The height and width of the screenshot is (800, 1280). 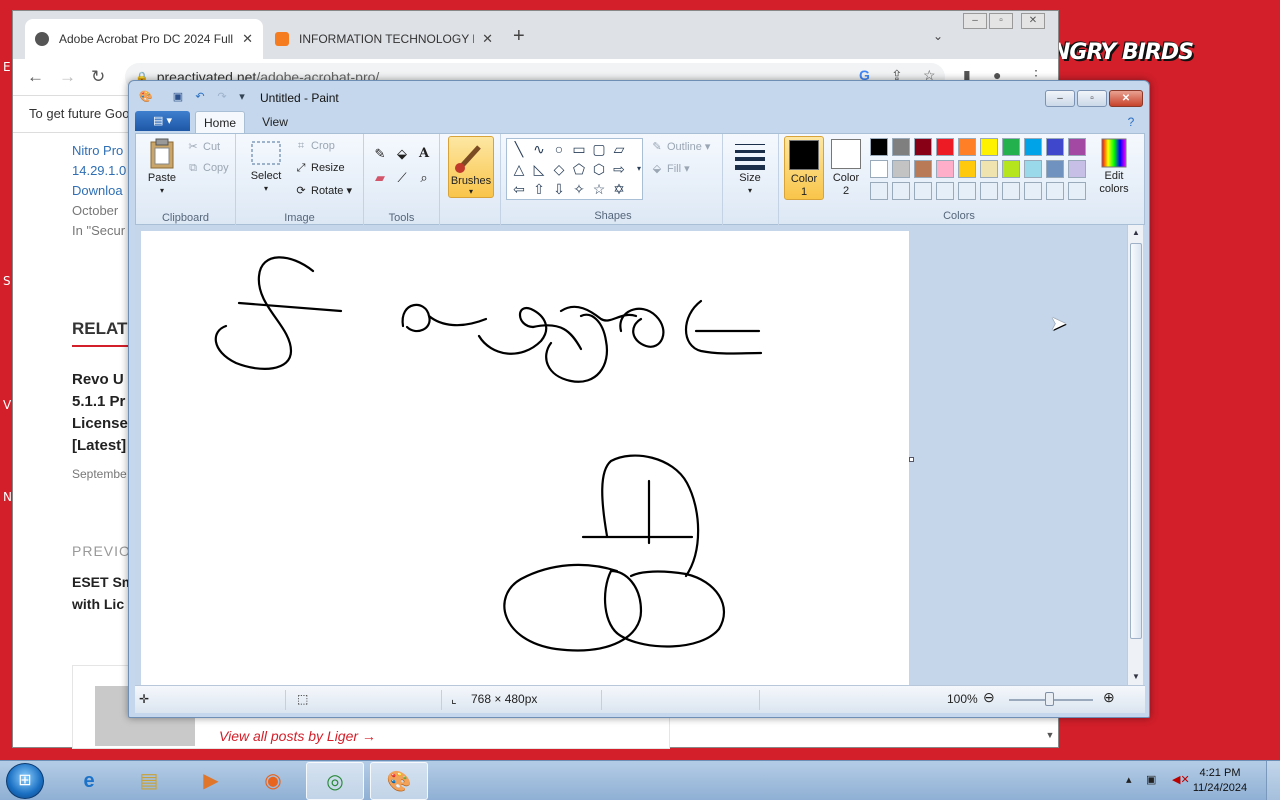 What do you see at coordinates (579, 189) in the screenshot?
I see `four-point-star-icon: ✧` at bounding box center [579, 189].